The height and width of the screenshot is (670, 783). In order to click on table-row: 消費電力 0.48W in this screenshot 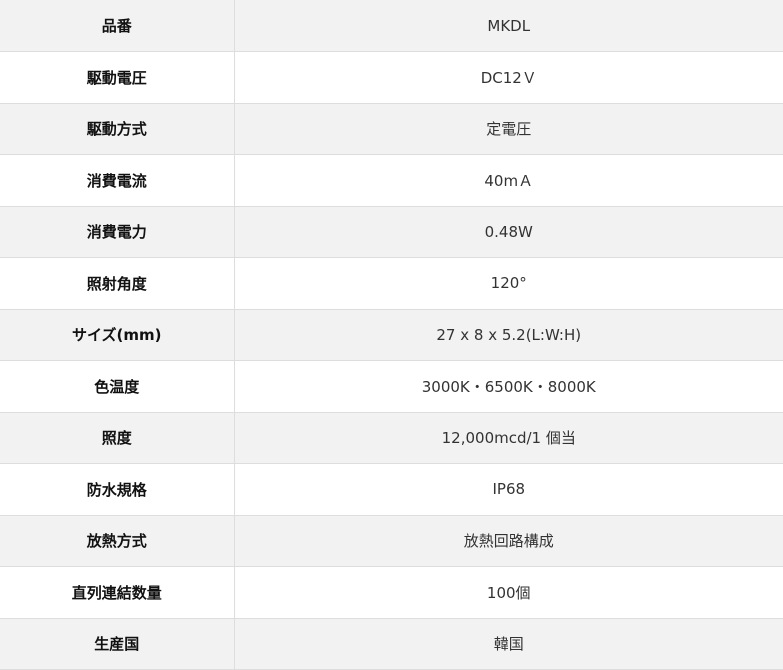, I will do `click(391, 232)`.